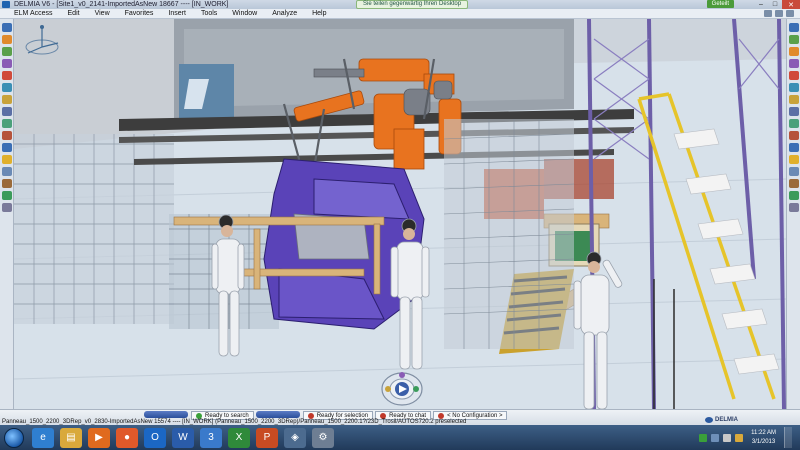 The image size is (800, 450). What do you see at coordinates (793, 123) in the screenshot?
I see `play-simulation-icon` at bounding box center [793, 123].